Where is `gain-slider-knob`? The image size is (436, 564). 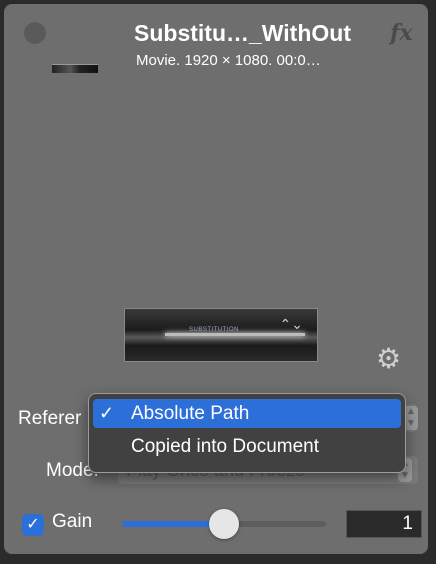
gain-slider-knob is located at coordinates (224, 524).